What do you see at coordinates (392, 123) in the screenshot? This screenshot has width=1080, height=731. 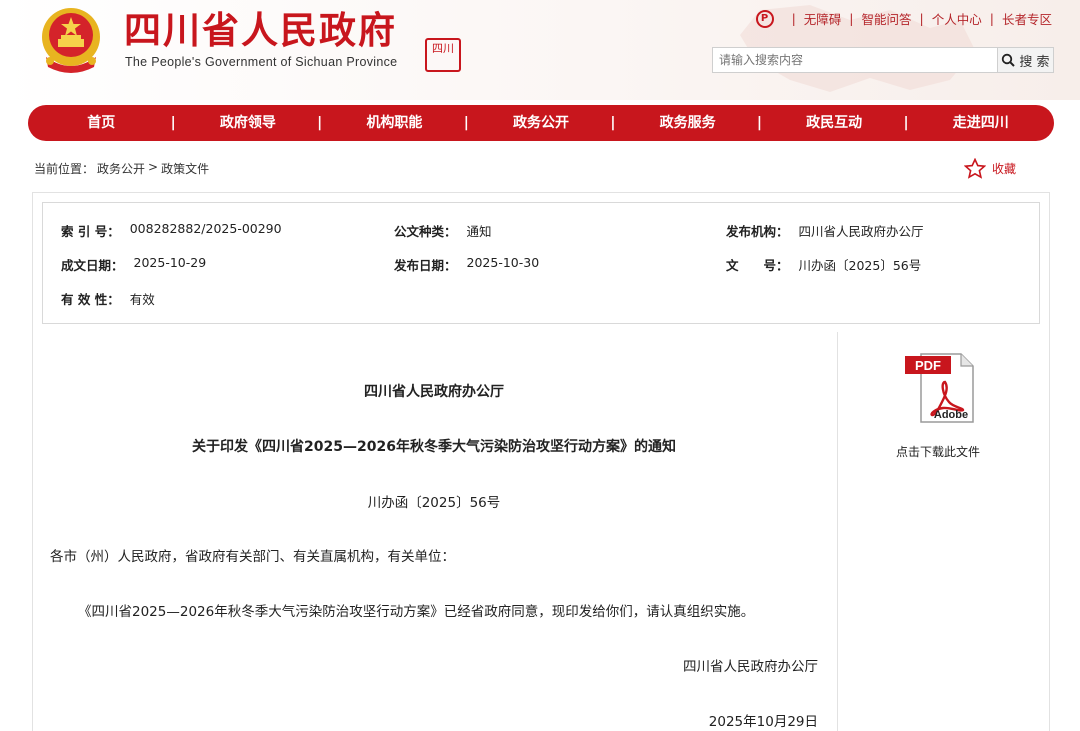 I see `nav-functions: 机构职能` at bounding box center [392, 123].